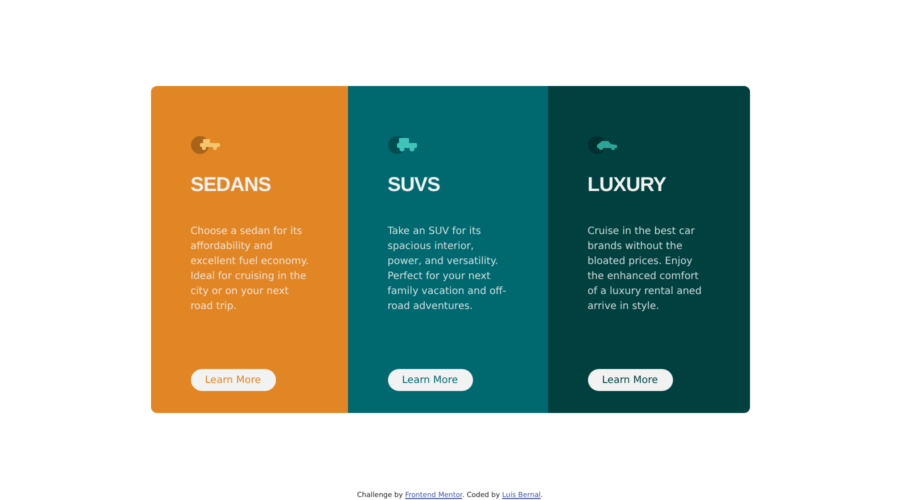 Image resolution: width=900 pixels, height=500 pixels. I want to click on card-title: SUVS, so click(414, 185).